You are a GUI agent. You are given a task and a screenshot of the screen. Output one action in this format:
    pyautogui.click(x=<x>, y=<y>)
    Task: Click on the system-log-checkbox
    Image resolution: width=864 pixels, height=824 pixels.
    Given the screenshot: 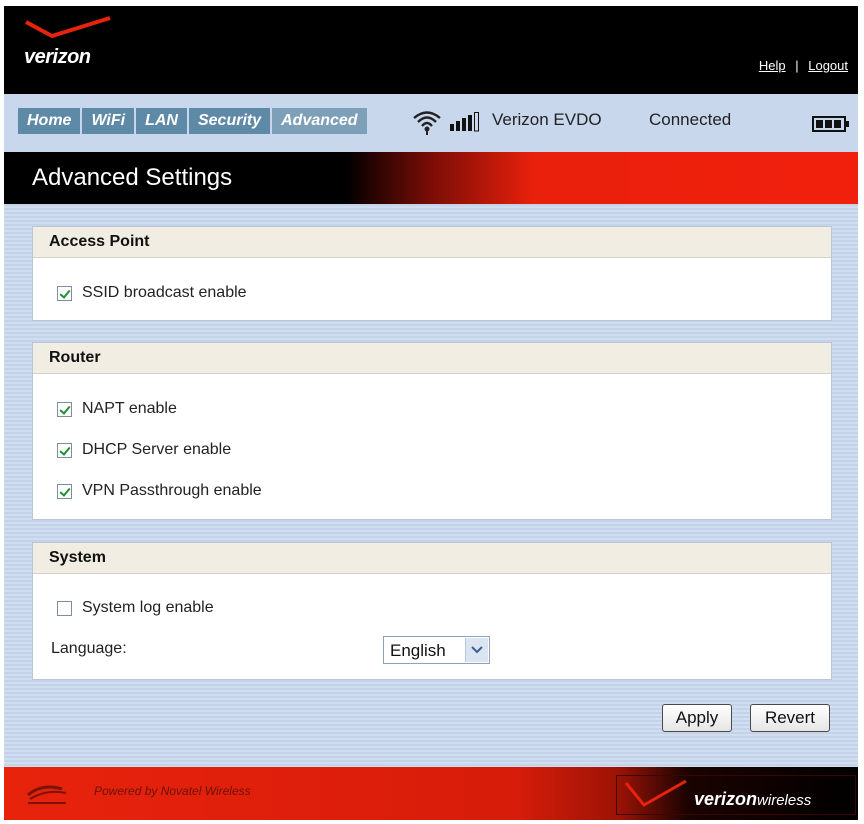 What is the action you would take?
    pyautogui.click(x=64, y=608)
    